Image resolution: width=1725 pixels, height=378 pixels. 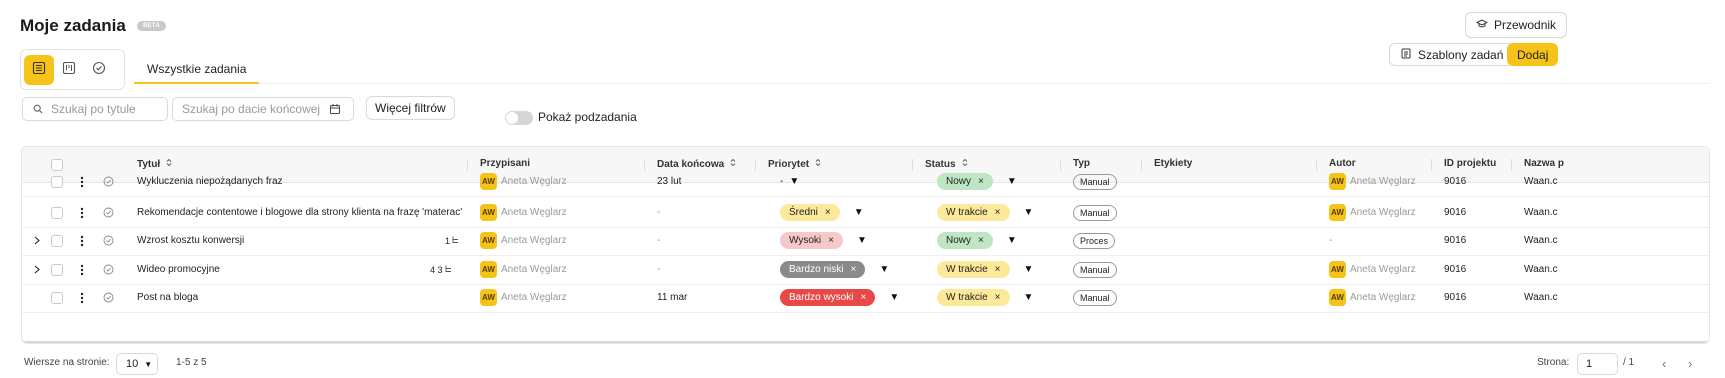 What do you see at coordinates (1553, 362) in the screenshot?
I see `page-label: Strona:` at bounding box center [1553, 362].